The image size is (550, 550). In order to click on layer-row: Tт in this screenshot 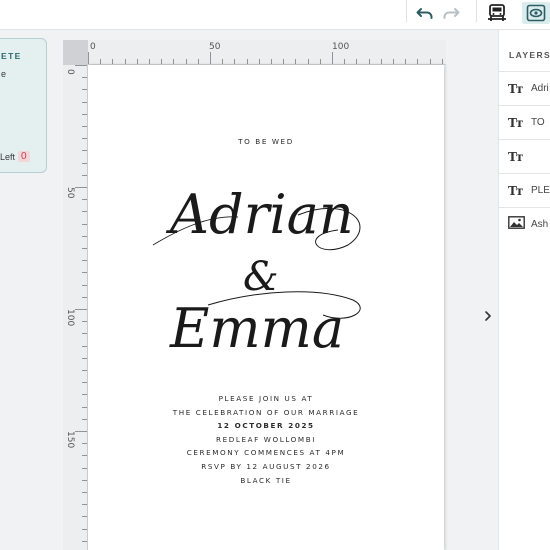, I will do `click(524, 156)`.